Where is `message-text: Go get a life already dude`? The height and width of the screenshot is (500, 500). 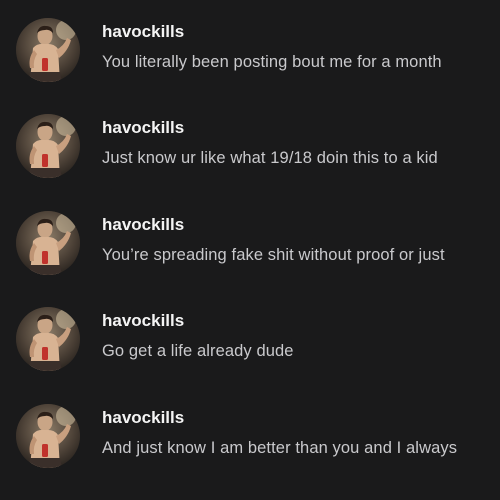
message-text: Go get a life already dude is located at coordinates (198, 351).